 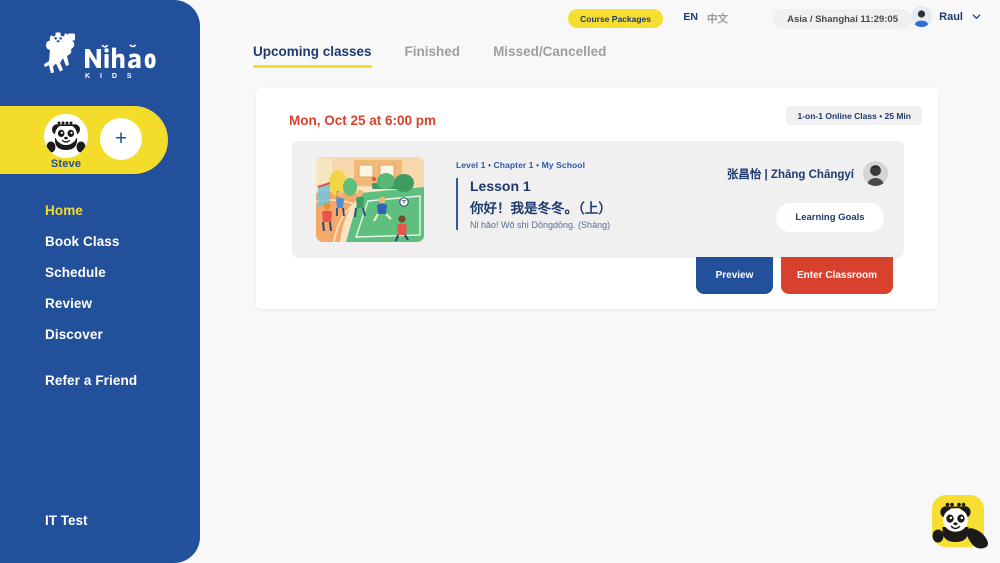 I want to click on lesson-thumbnail, so click(x=370, y=199).